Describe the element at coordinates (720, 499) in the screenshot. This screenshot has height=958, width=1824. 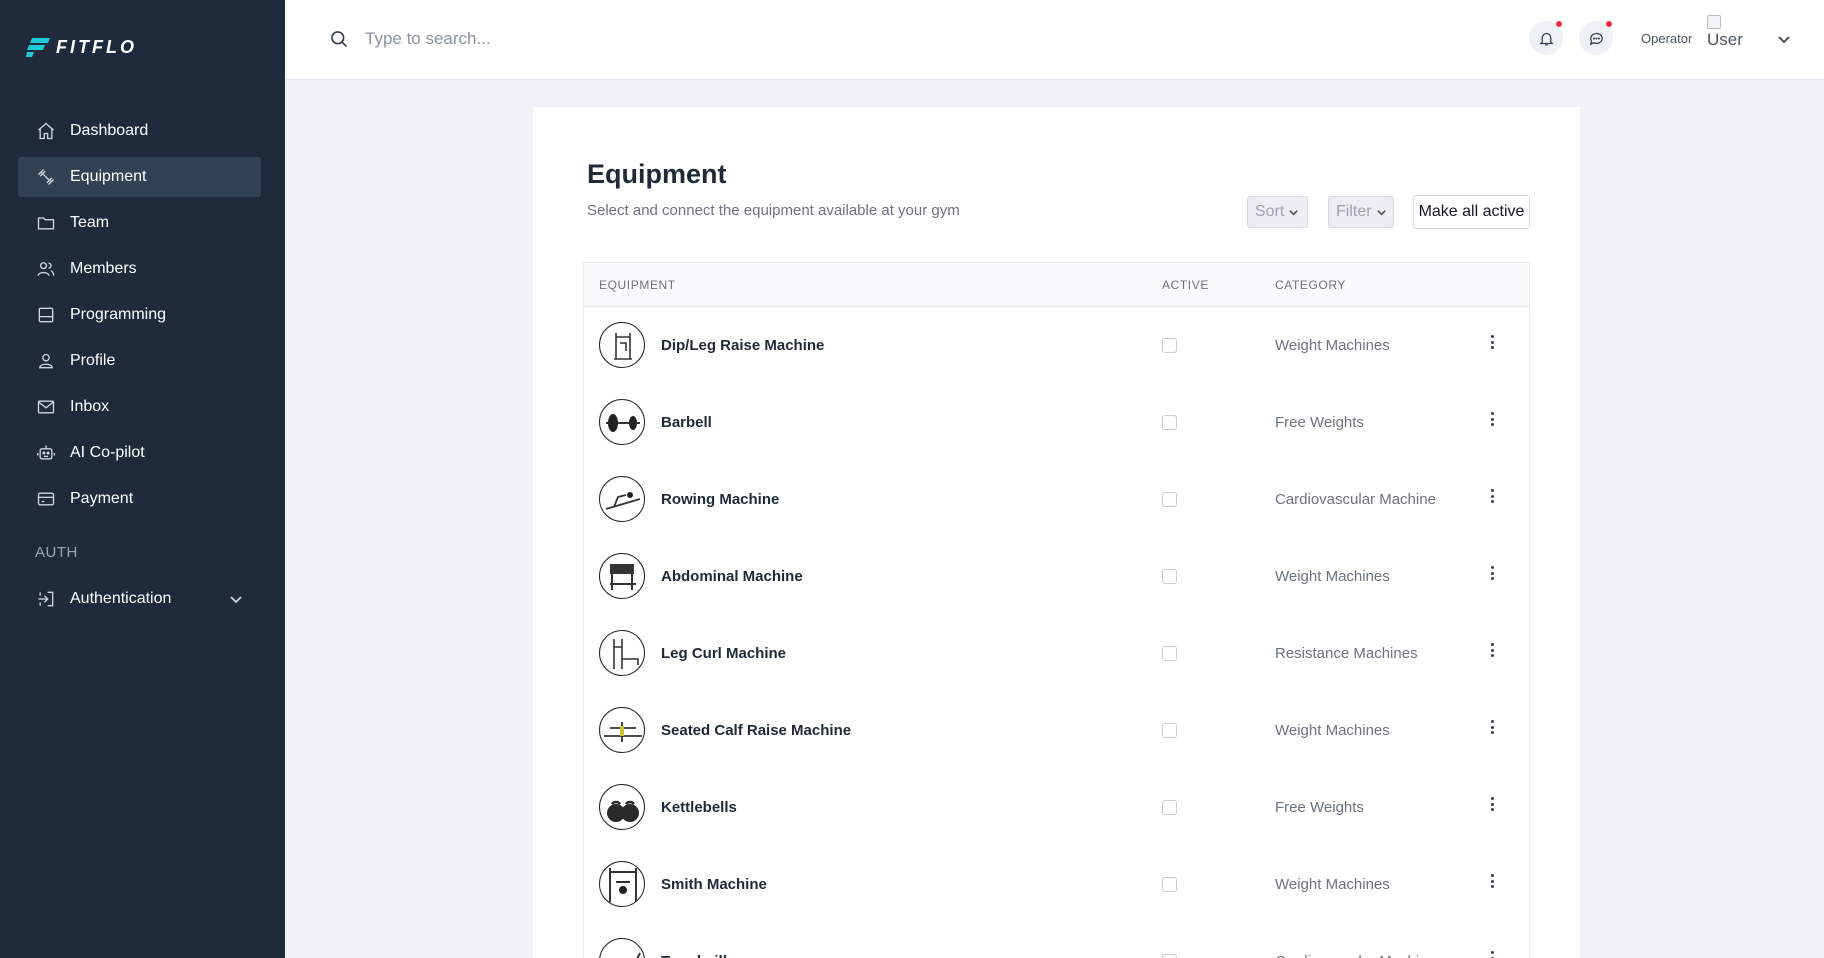
I see `equipment-name: Rowing Machine` at that location.